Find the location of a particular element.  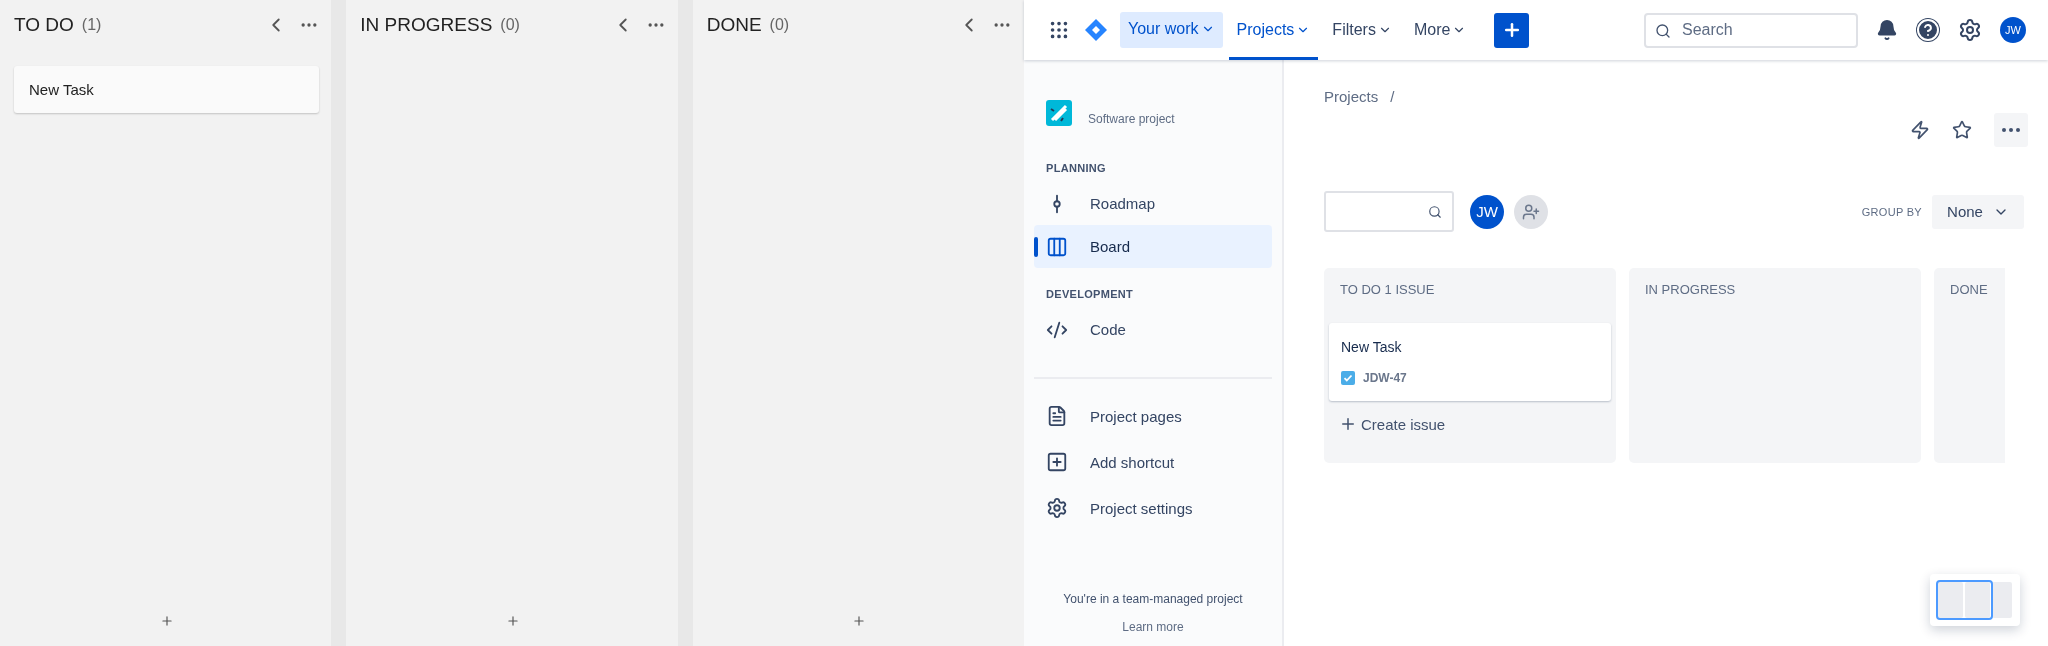

column-title: TO DO is located at coordinates (44, 25).